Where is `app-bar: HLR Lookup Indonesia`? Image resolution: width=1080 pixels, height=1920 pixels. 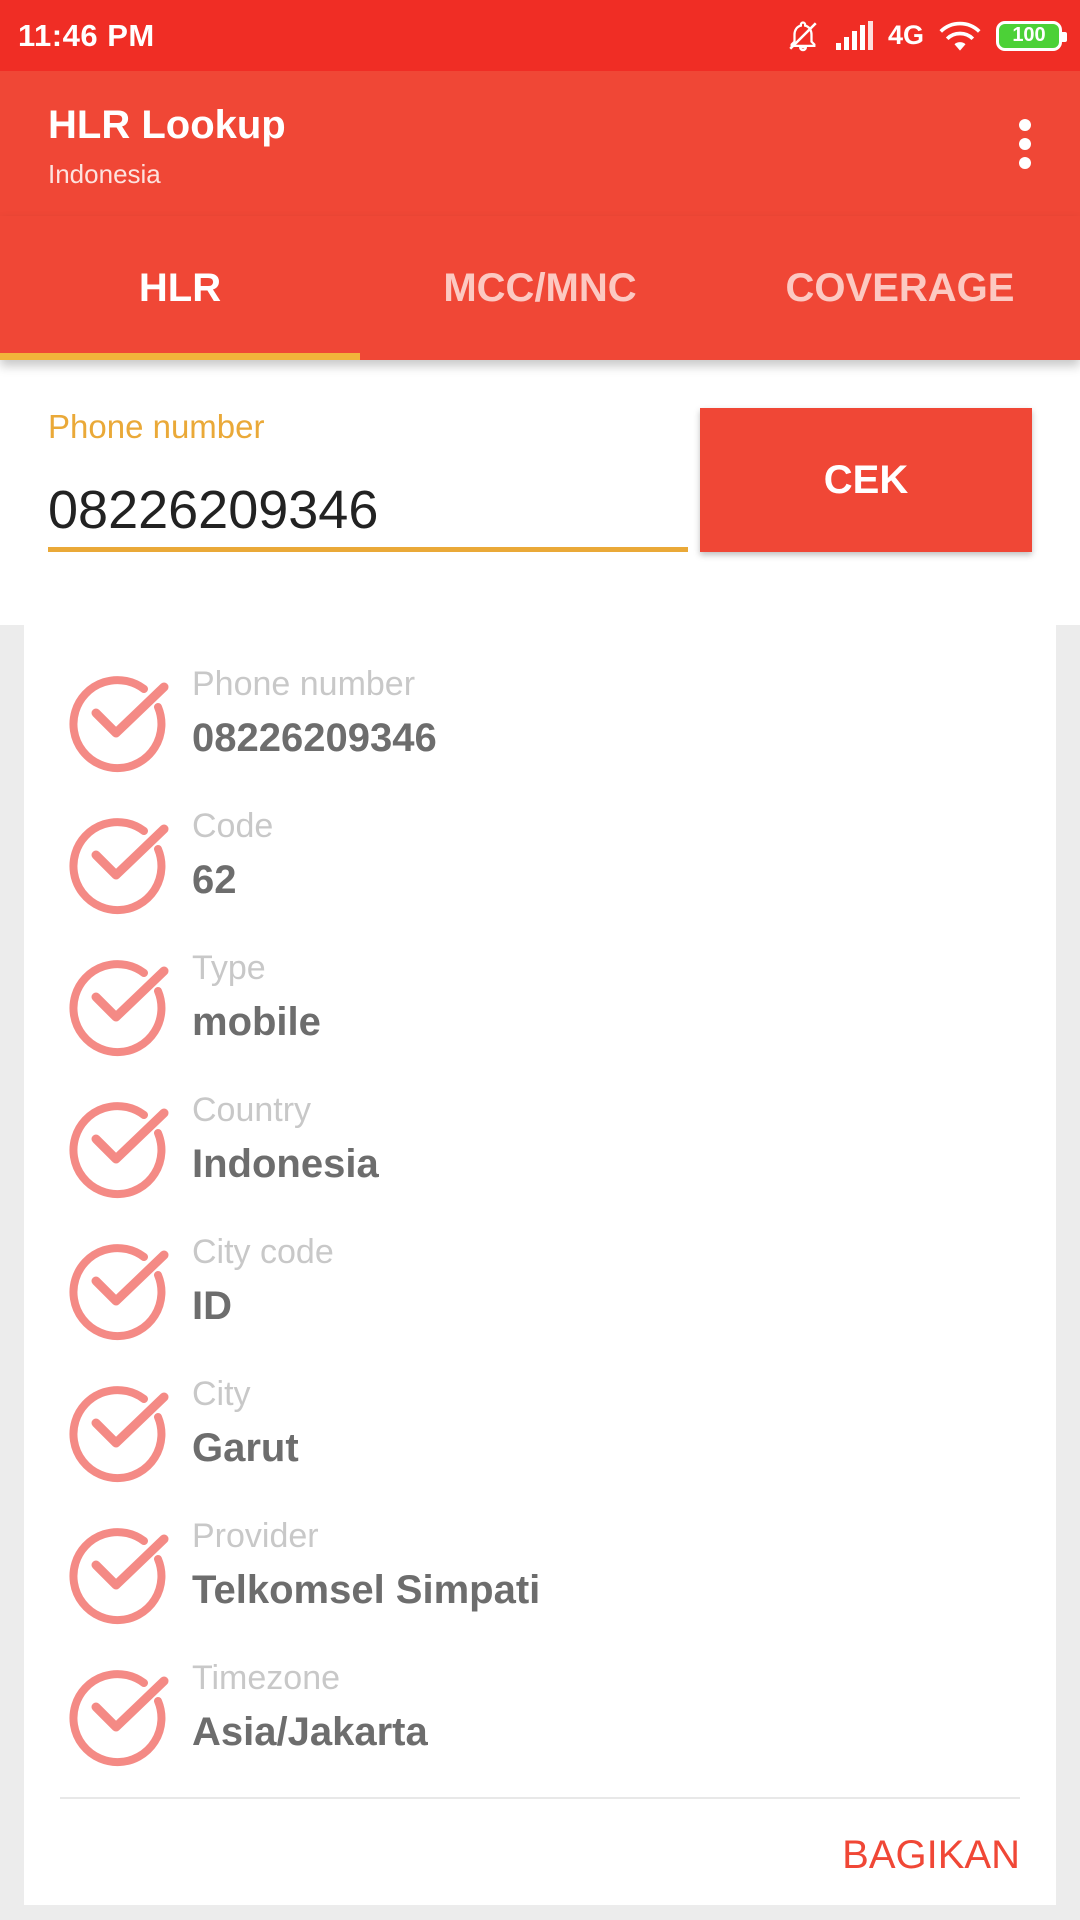 app-bar: HLR Lookup Indonesia is located at coordinates (540, 143).